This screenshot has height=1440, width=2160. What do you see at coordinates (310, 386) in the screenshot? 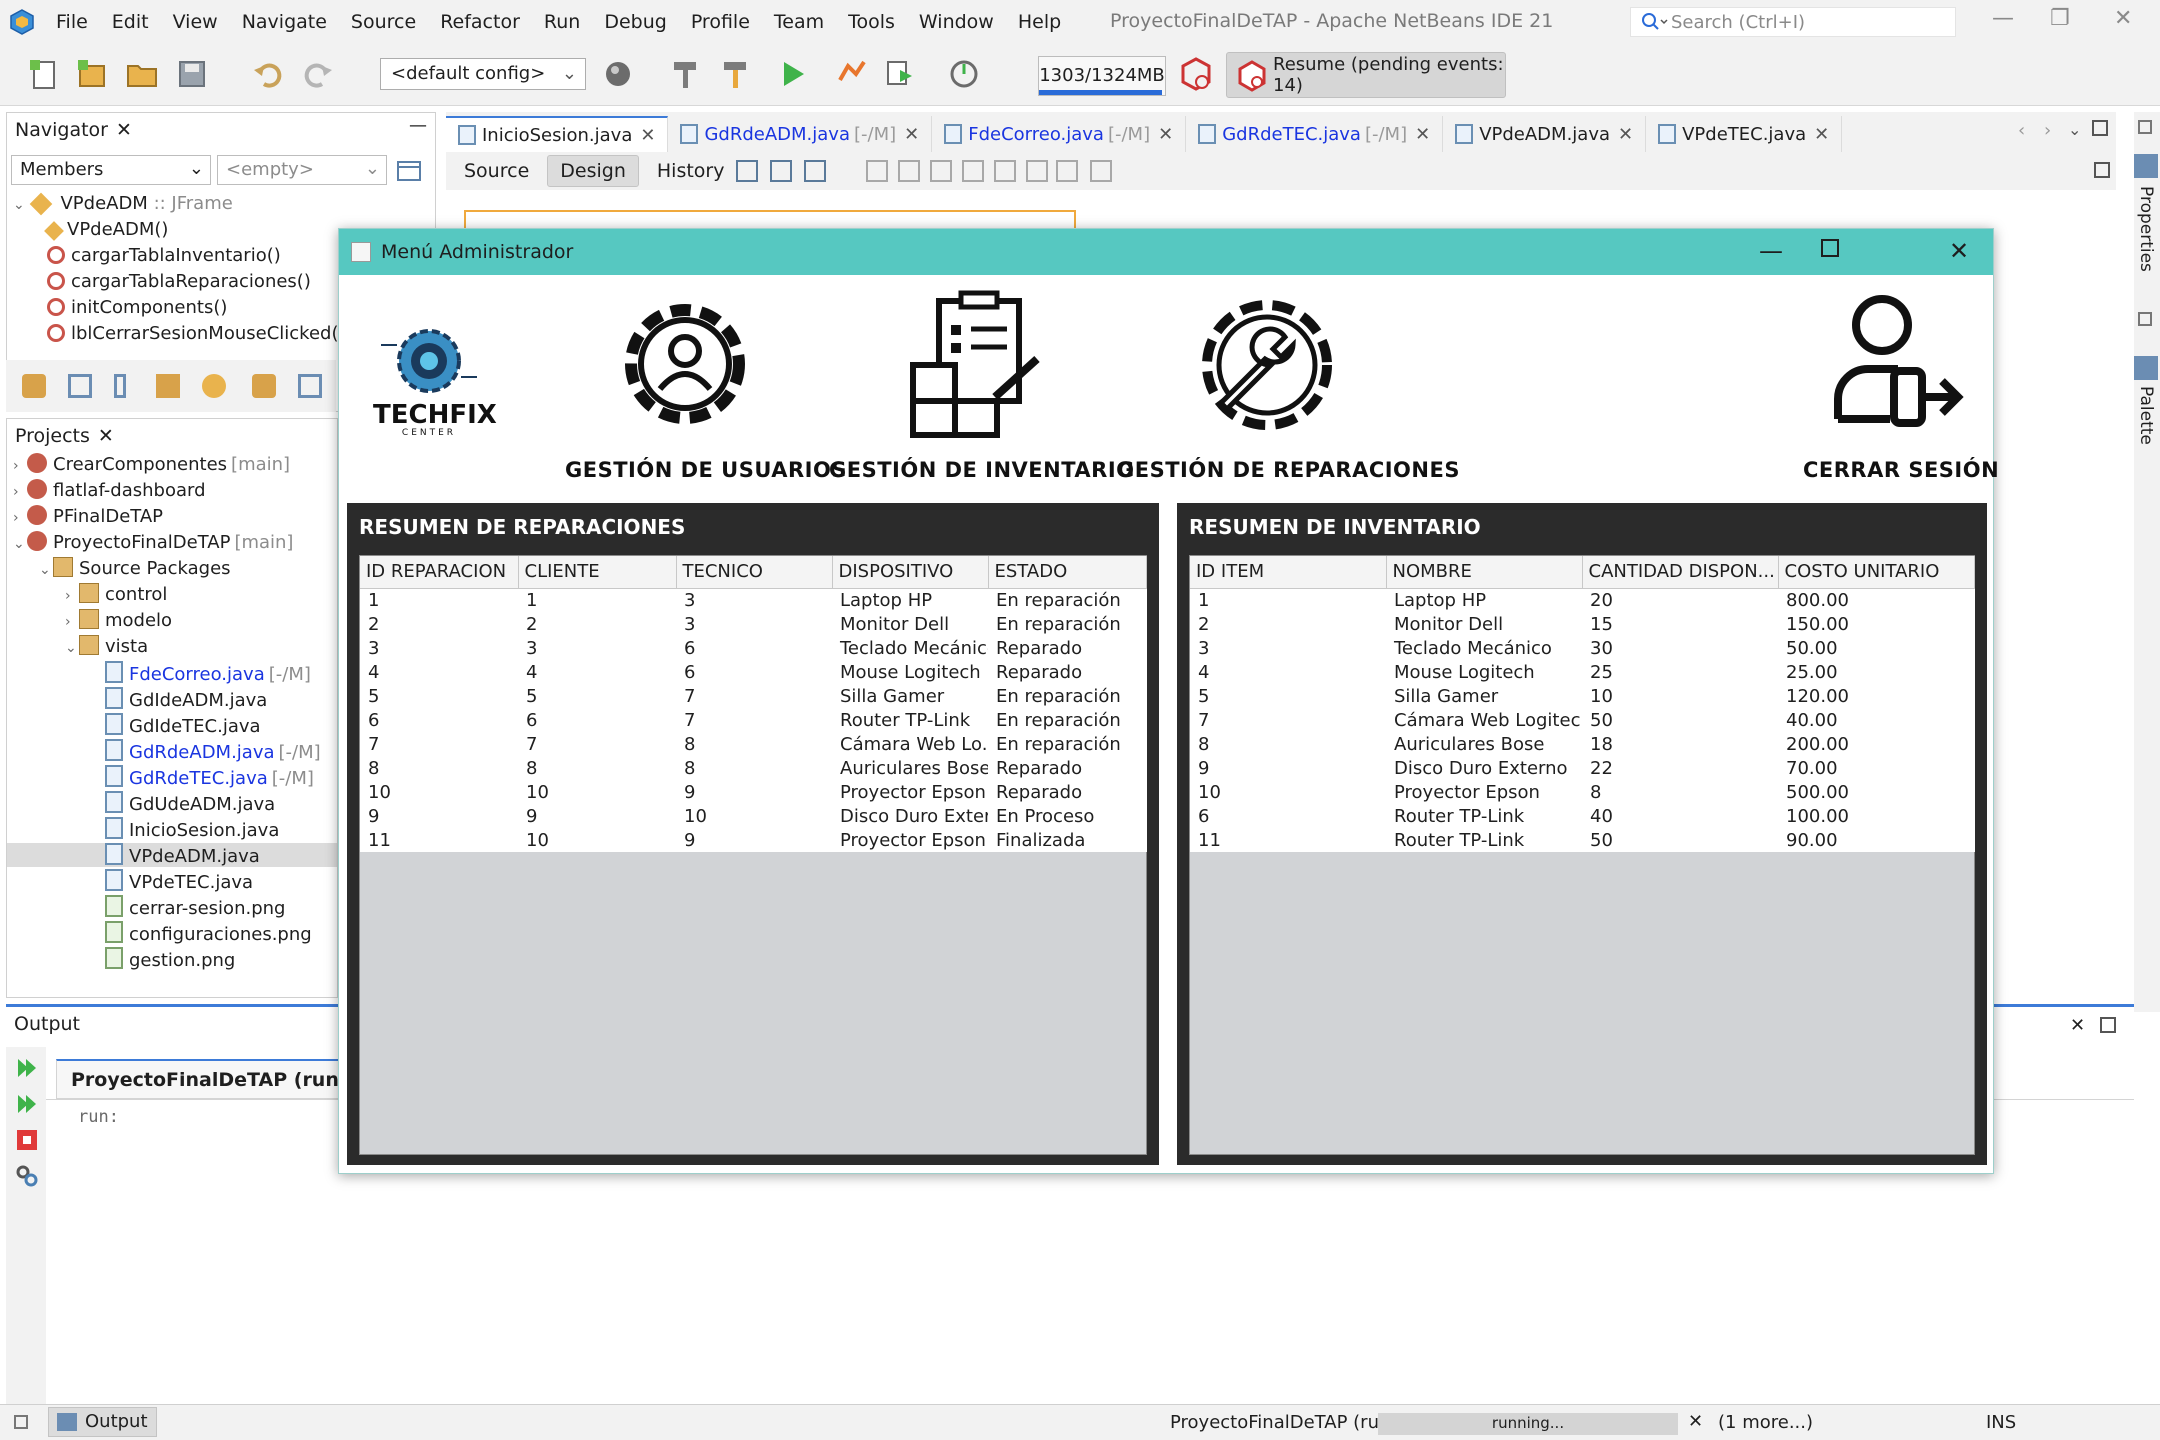
I see `layout-icon` at bounding box center [310, 386].